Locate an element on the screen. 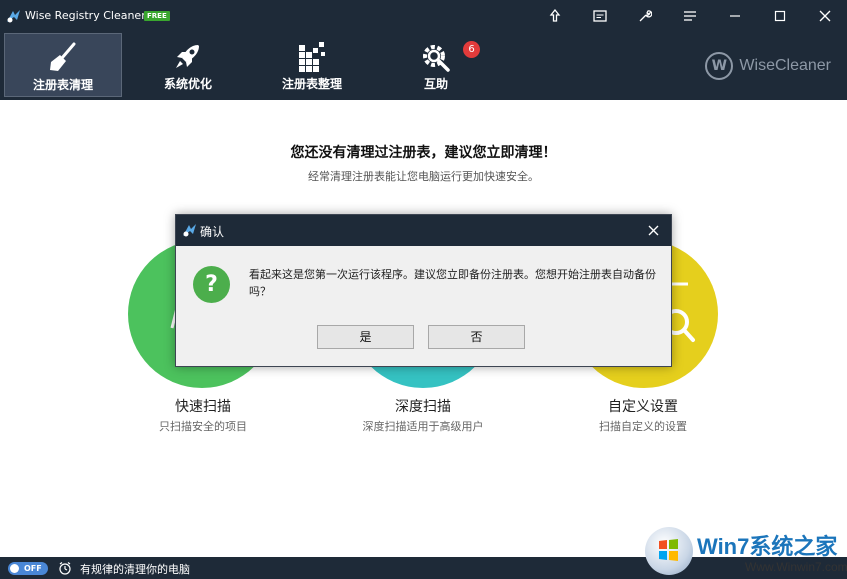  question-icon: ? is located at coordinates (211, 284).